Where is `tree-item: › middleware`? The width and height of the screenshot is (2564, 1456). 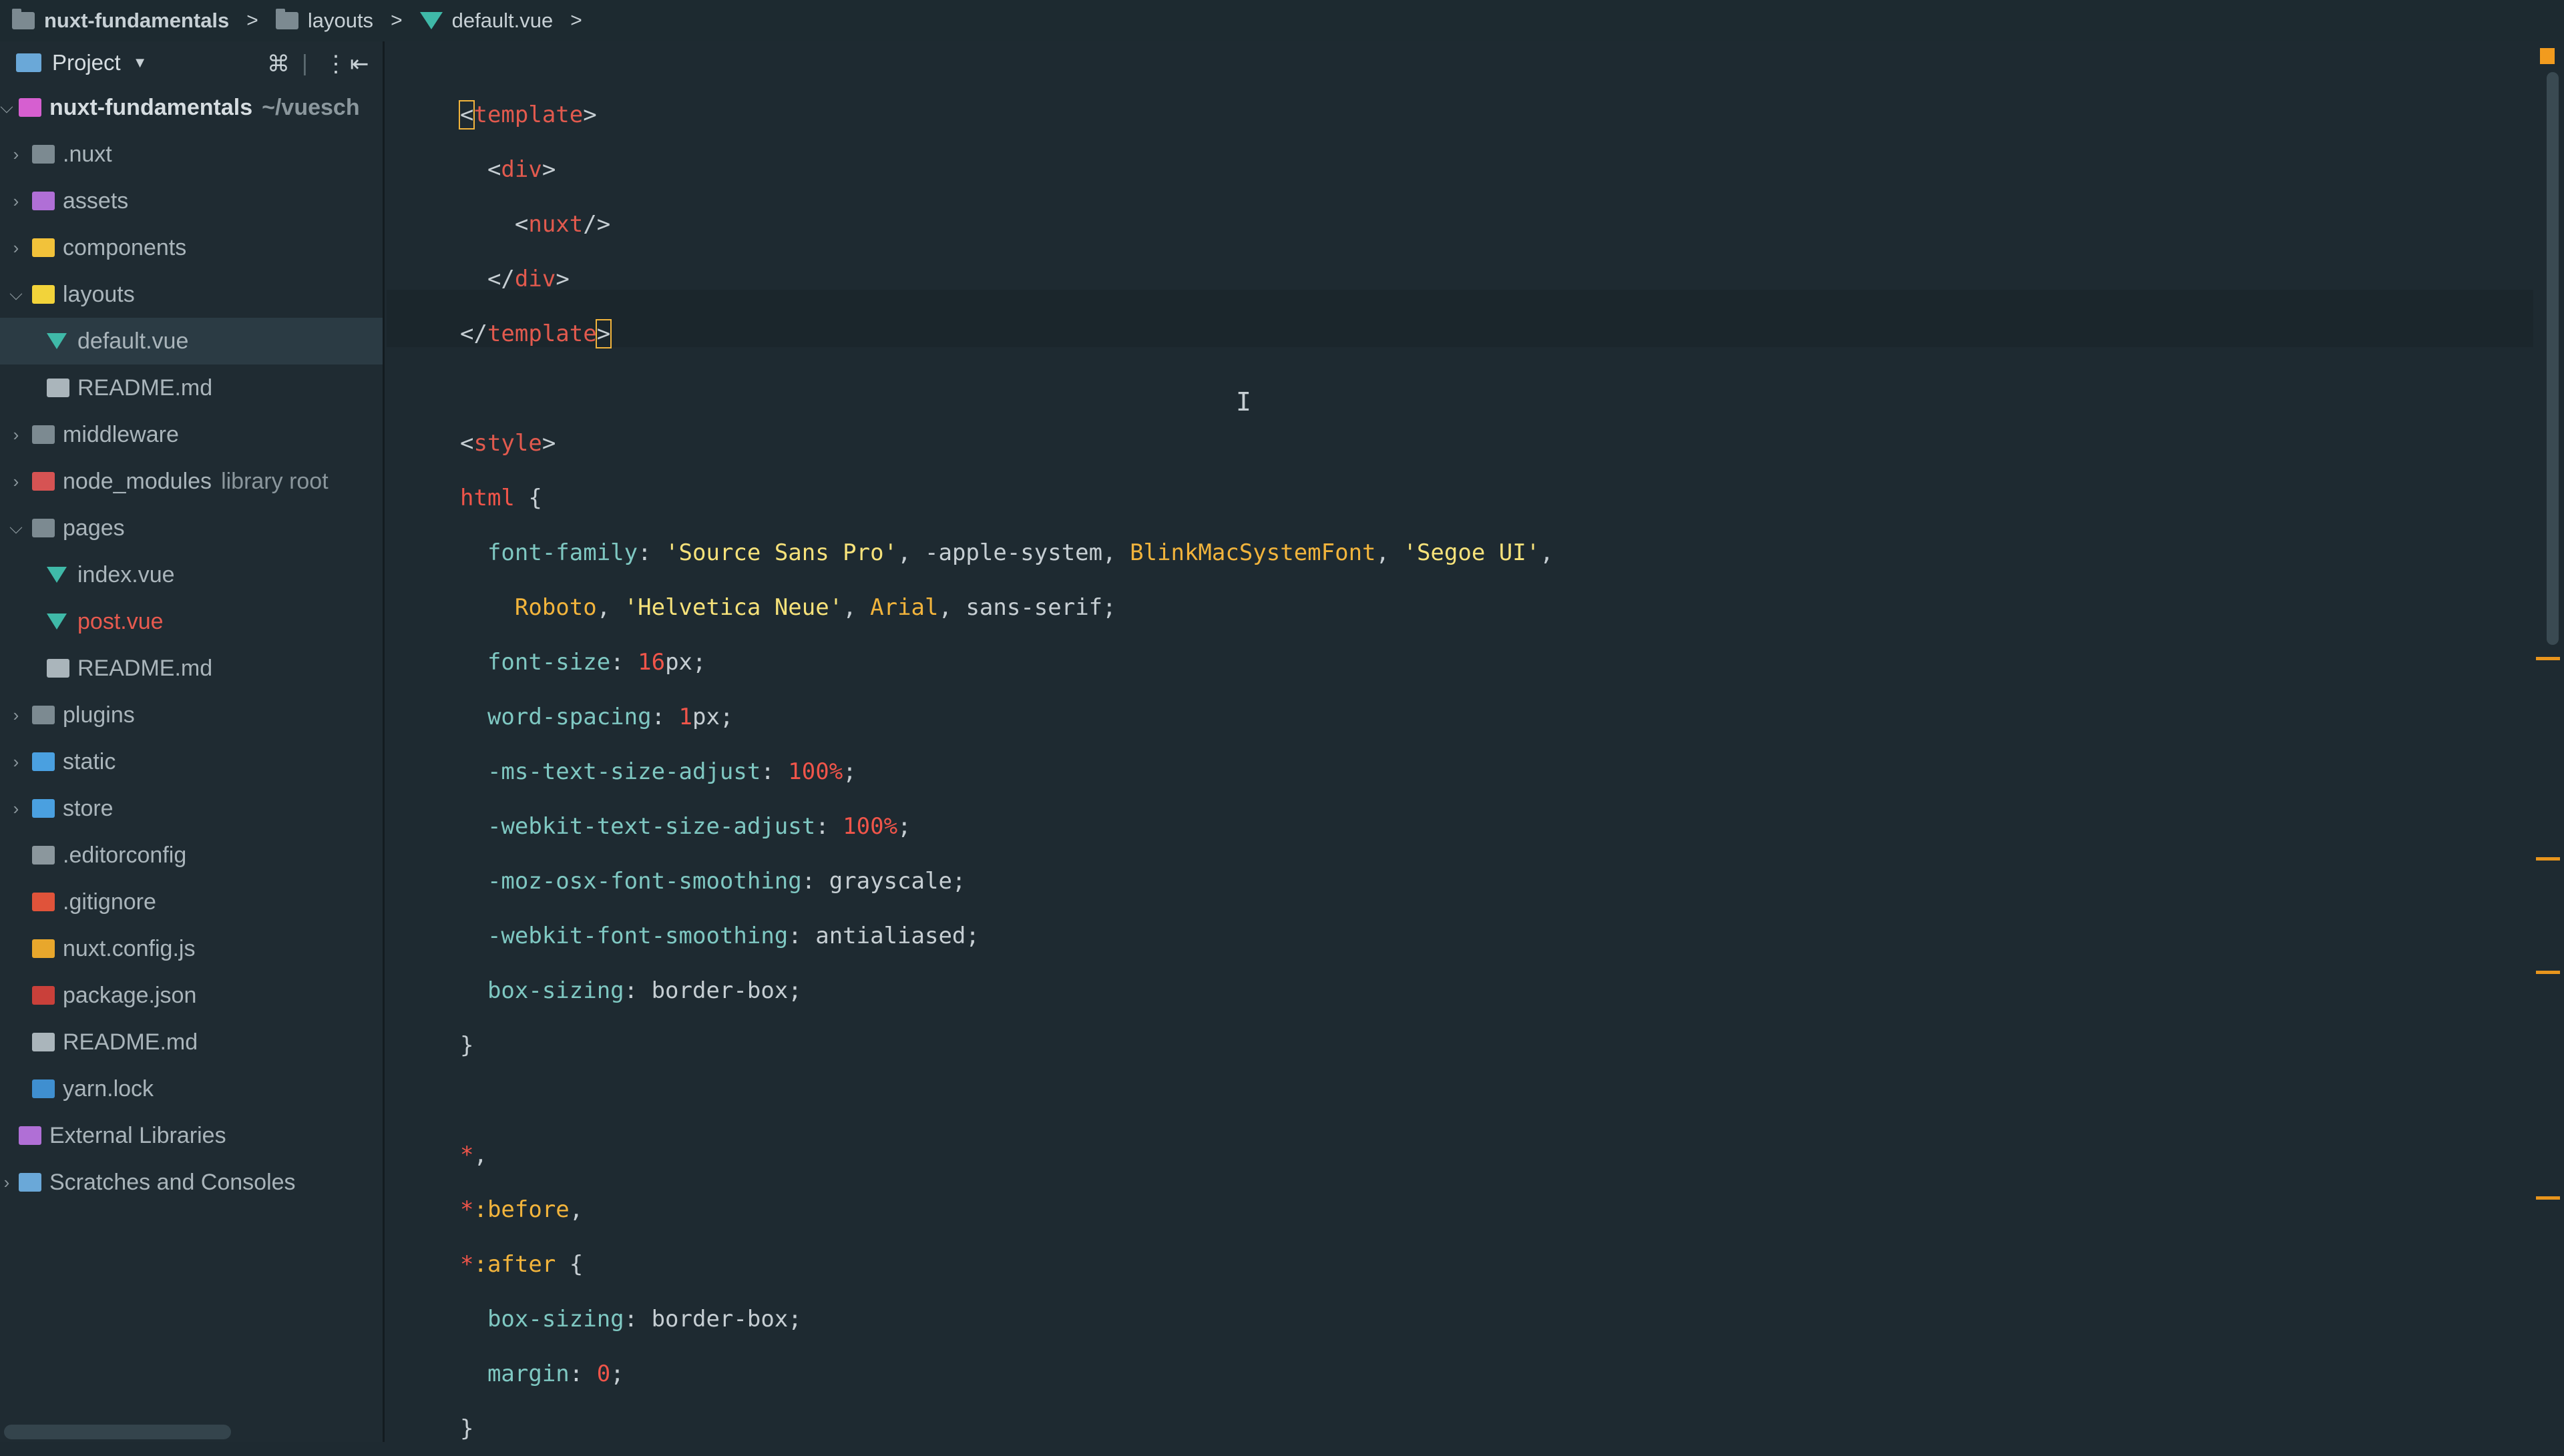 tree-item: › middleware is located at coordinates (192, 434).